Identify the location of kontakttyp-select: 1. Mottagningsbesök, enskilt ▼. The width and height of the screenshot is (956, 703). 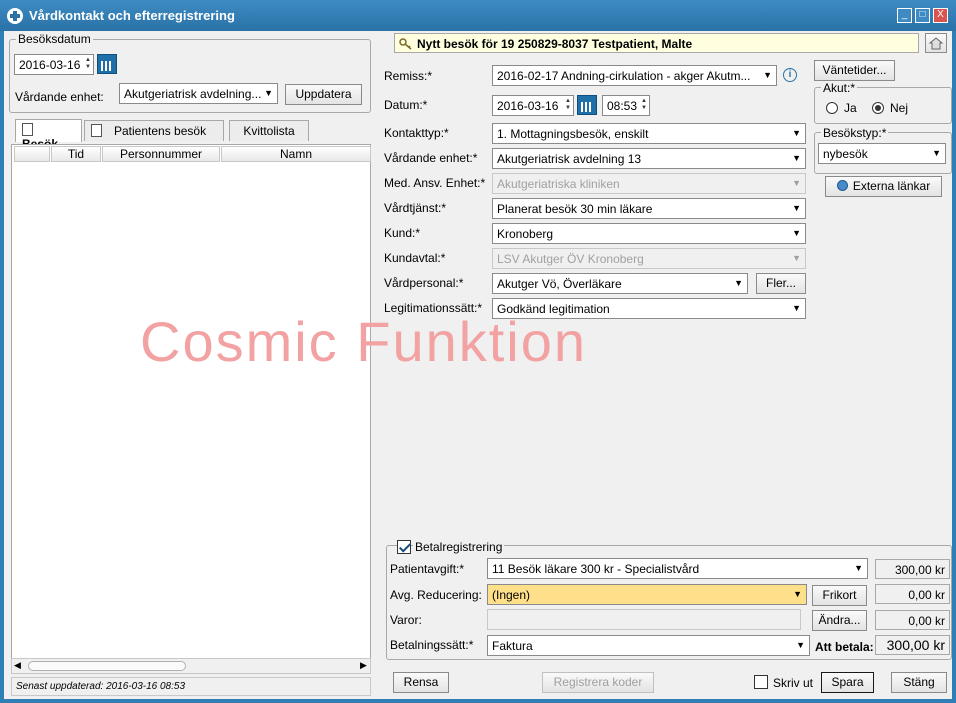
(649, 133).